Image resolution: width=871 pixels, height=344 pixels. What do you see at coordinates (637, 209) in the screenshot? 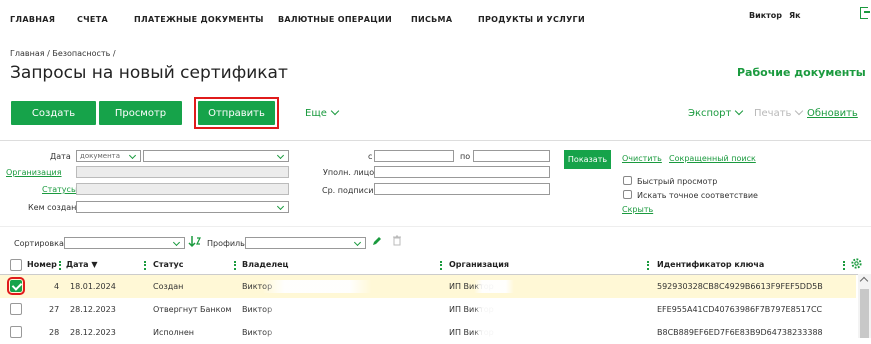
I see `hide-link: Скрыть` at bounding box center [637, 209].